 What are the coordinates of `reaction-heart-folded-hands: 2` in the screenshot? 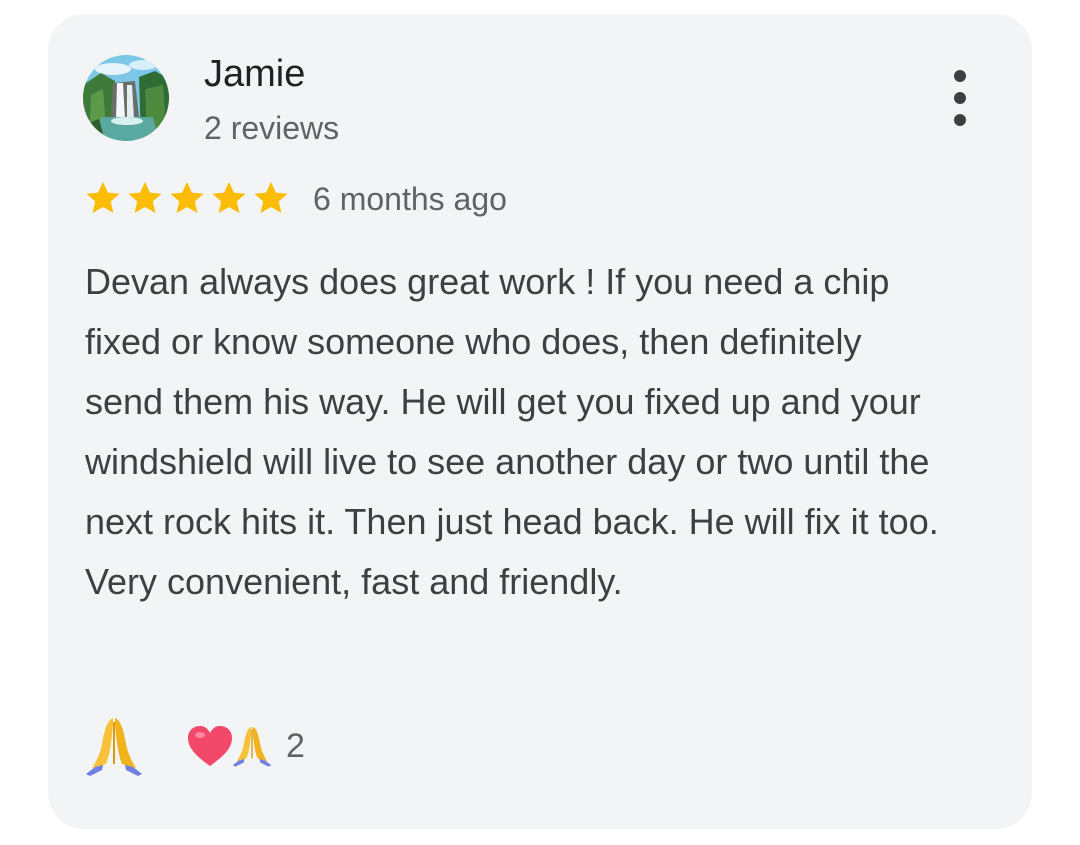 It's located at (245, 746).